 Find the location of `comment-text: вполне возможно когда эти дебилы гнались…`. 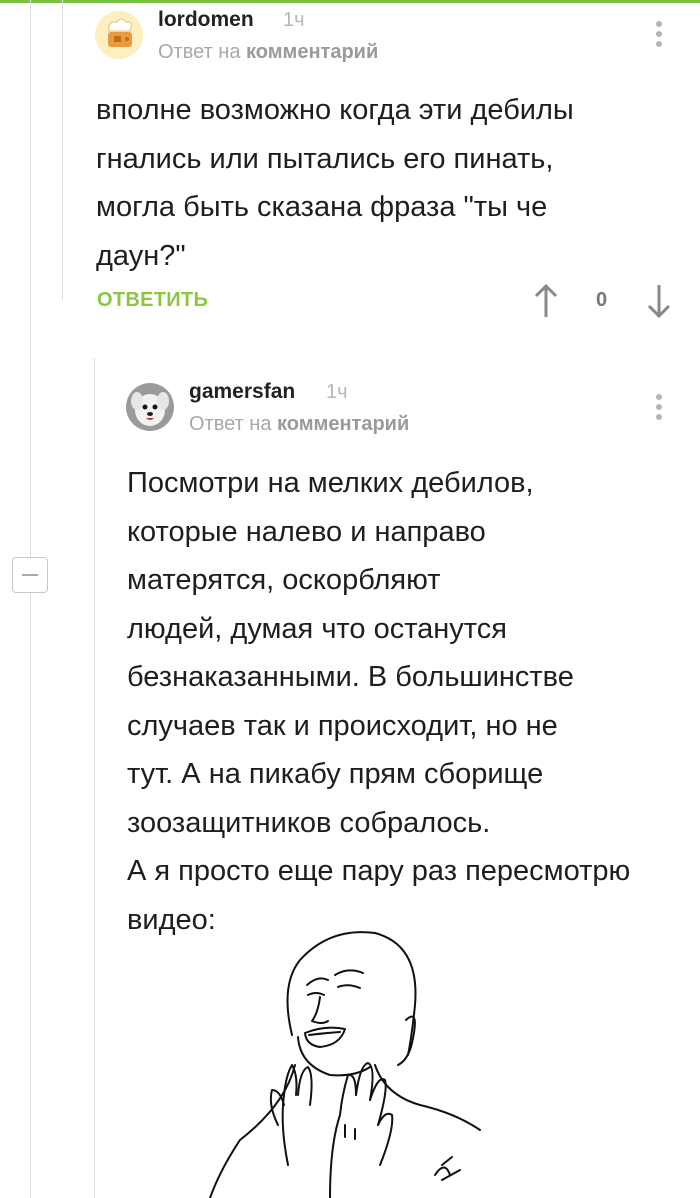

comment-text: вполне возможно когда эти дебилы гнались… is located at coordinates (335, 183).